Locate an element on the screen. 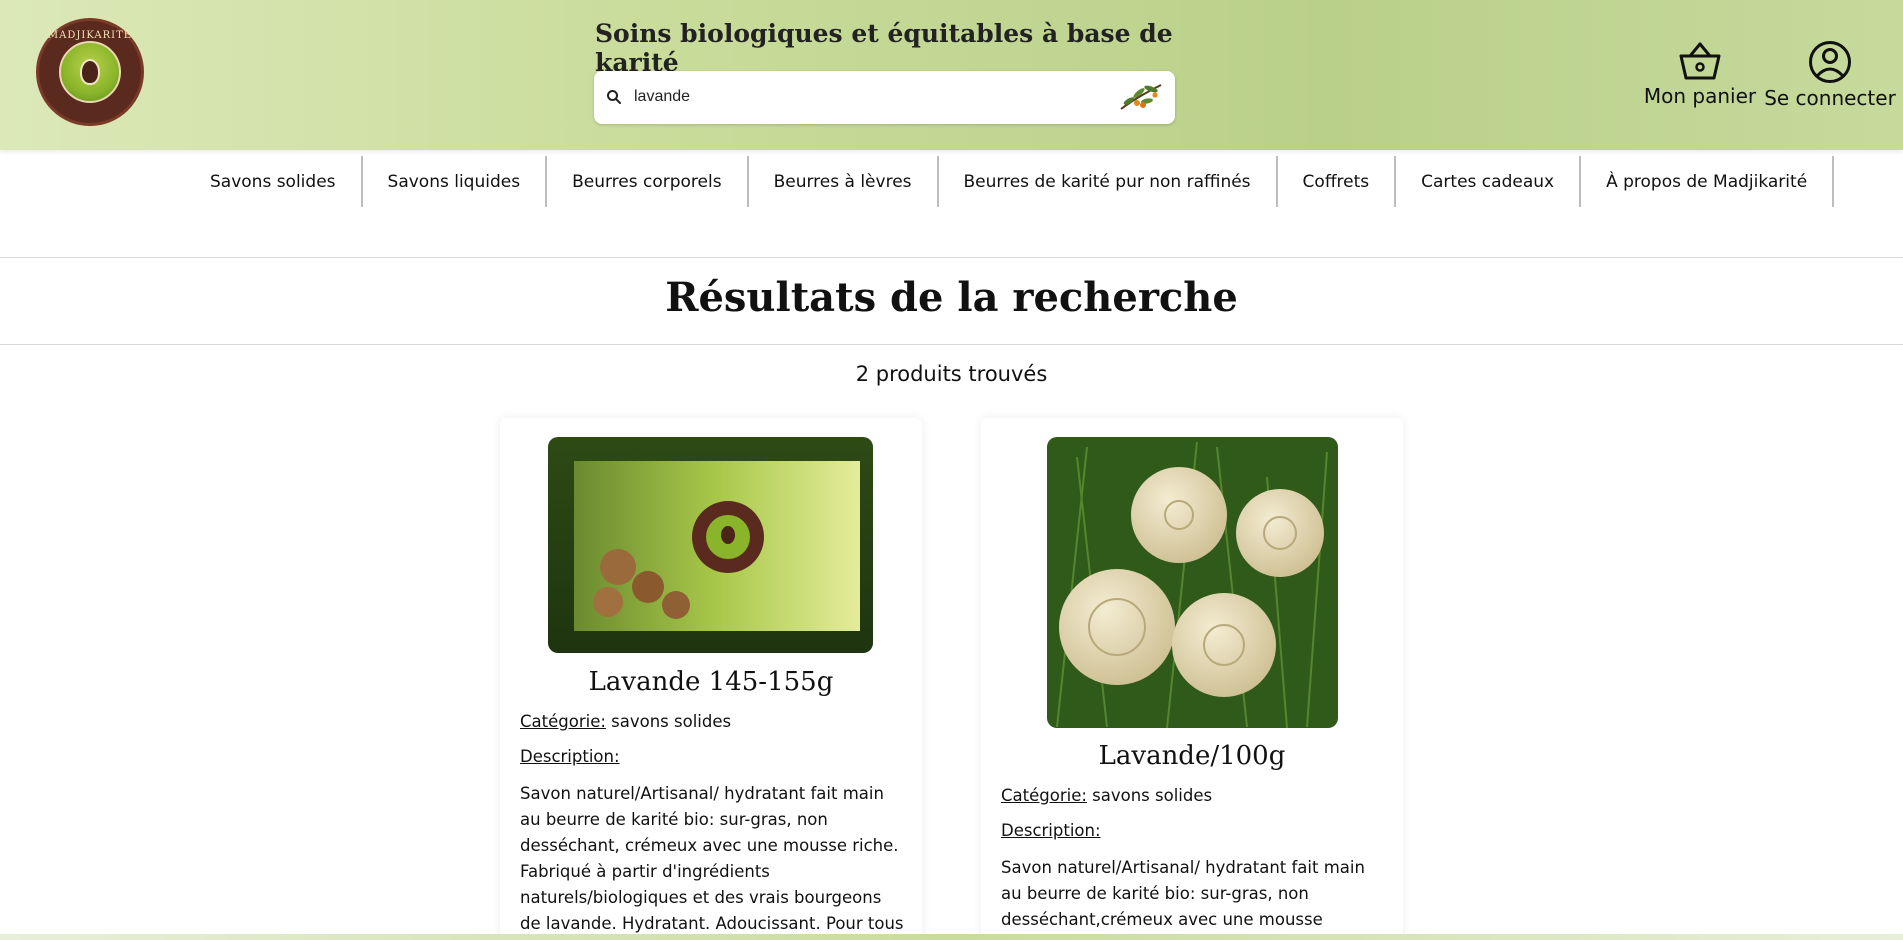  search-input is located at coordinates (854, 97).